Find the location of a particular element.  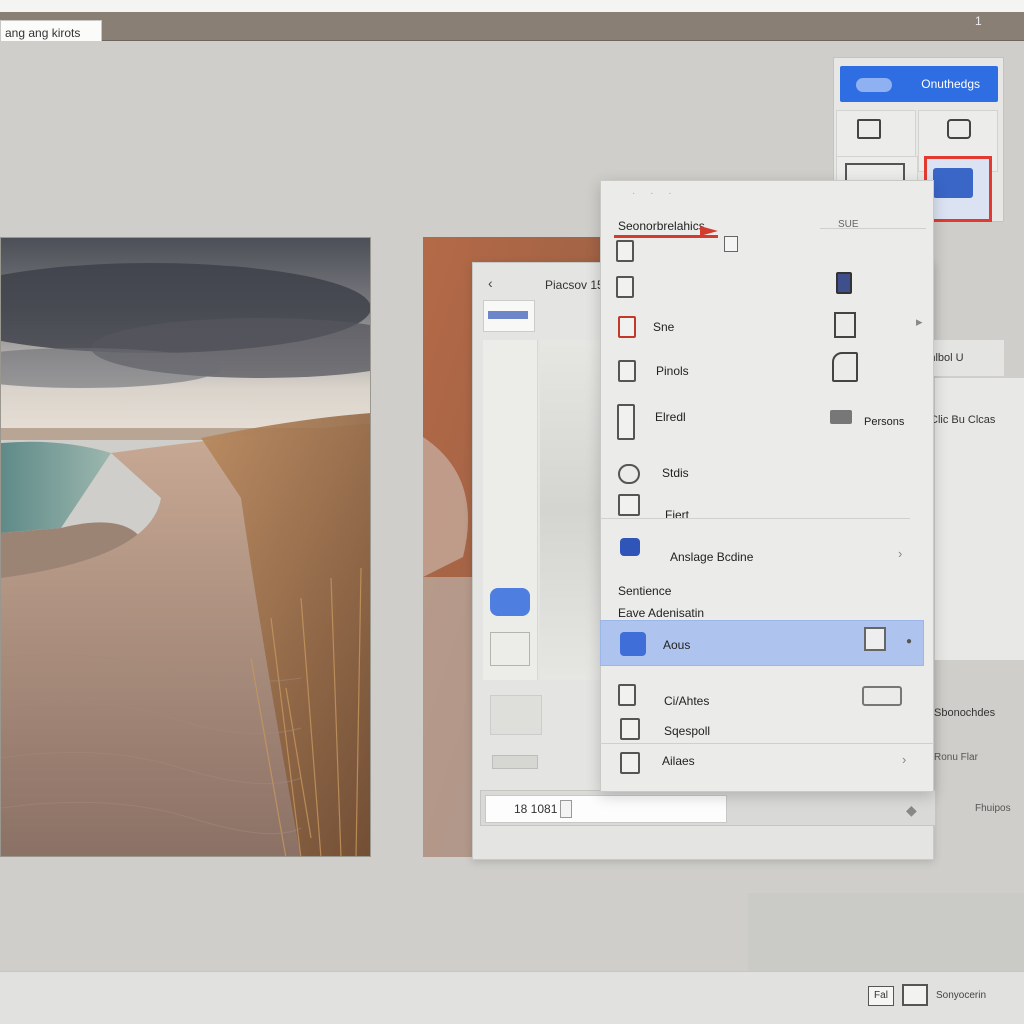

menu-item-label: Ailaes is located at coordinates (678, 761).